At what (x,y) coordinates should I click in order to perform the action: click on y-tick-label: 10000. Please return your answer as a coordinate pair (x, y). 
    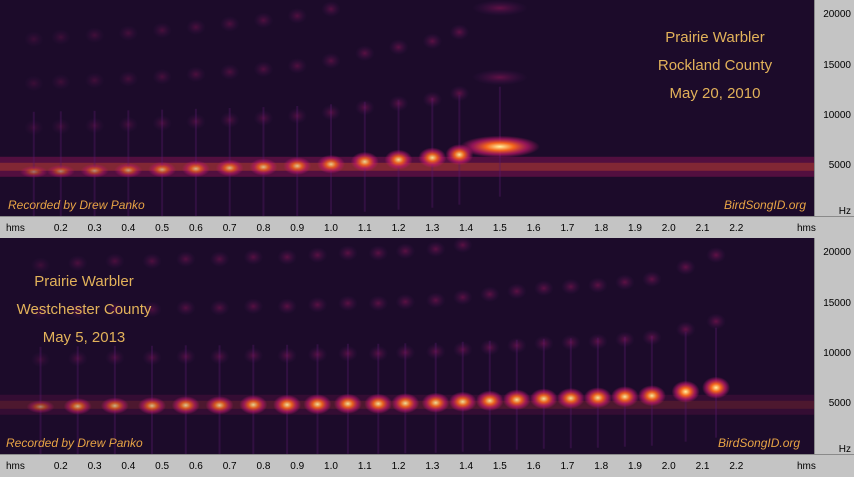
    Looking at the image, I should click on (837, 353).